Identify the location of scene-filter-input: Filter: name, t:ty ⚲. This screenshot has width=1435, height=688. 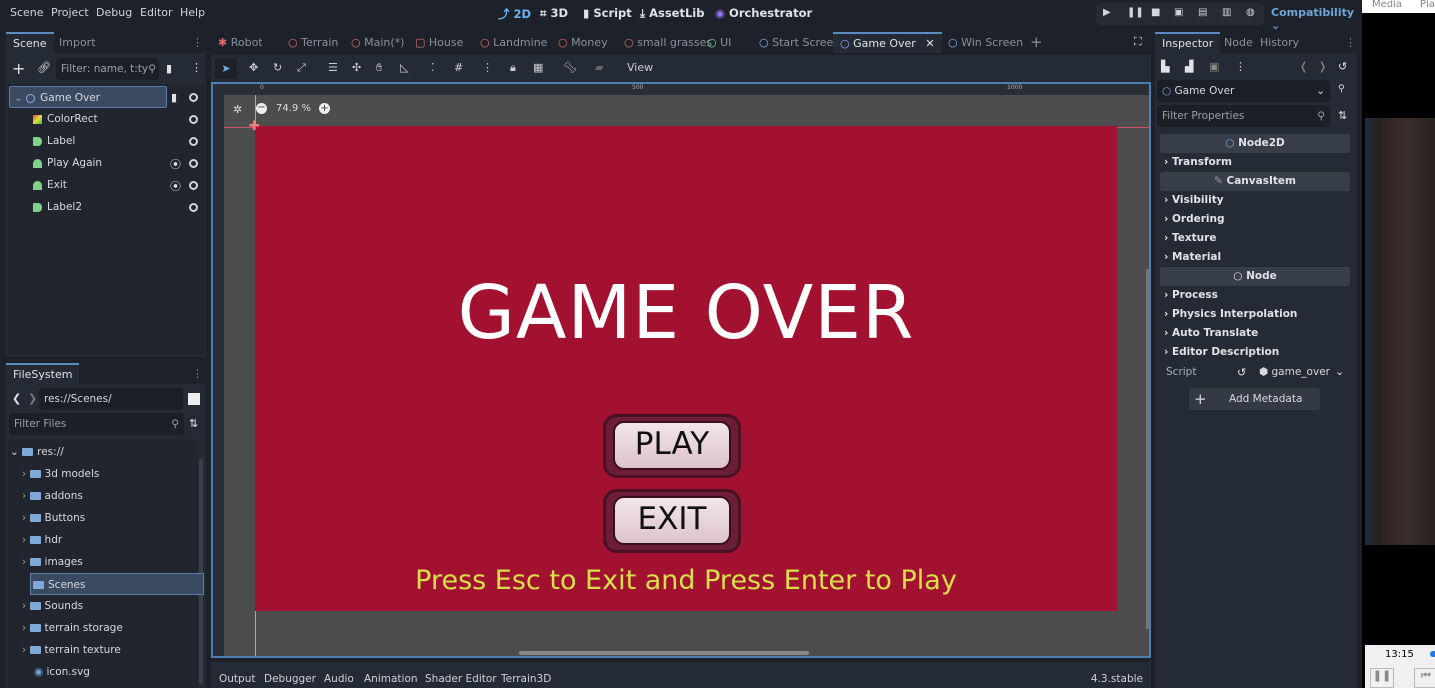
(107, 69).